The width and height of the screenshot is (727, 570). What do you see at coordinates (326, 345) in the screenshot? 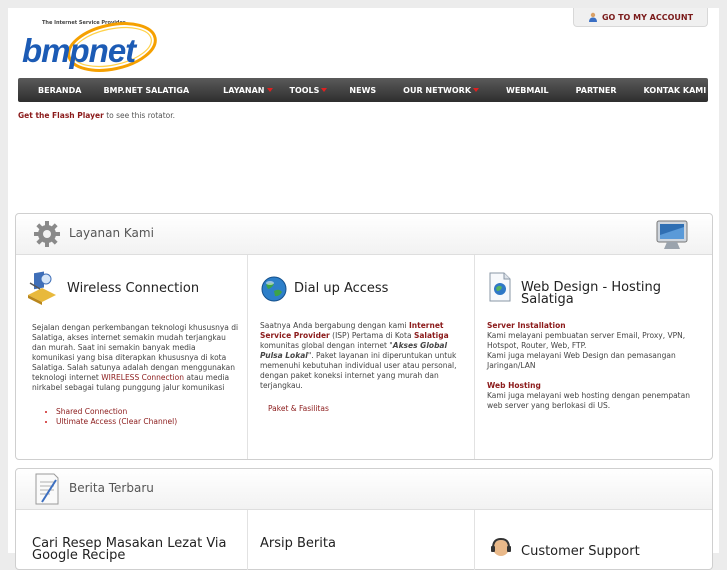
I see `dialup-text: komunitas global dengan internet "` at bounding box center [326, 345].